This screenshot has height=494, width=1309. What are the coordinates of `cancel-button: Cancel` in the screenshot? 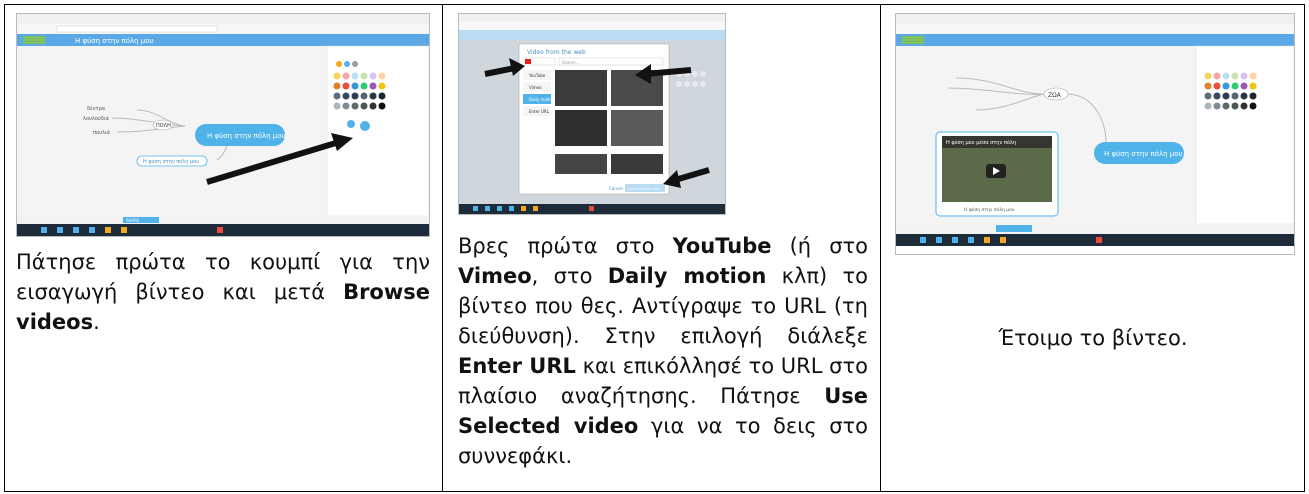 It's located at (616, 188).